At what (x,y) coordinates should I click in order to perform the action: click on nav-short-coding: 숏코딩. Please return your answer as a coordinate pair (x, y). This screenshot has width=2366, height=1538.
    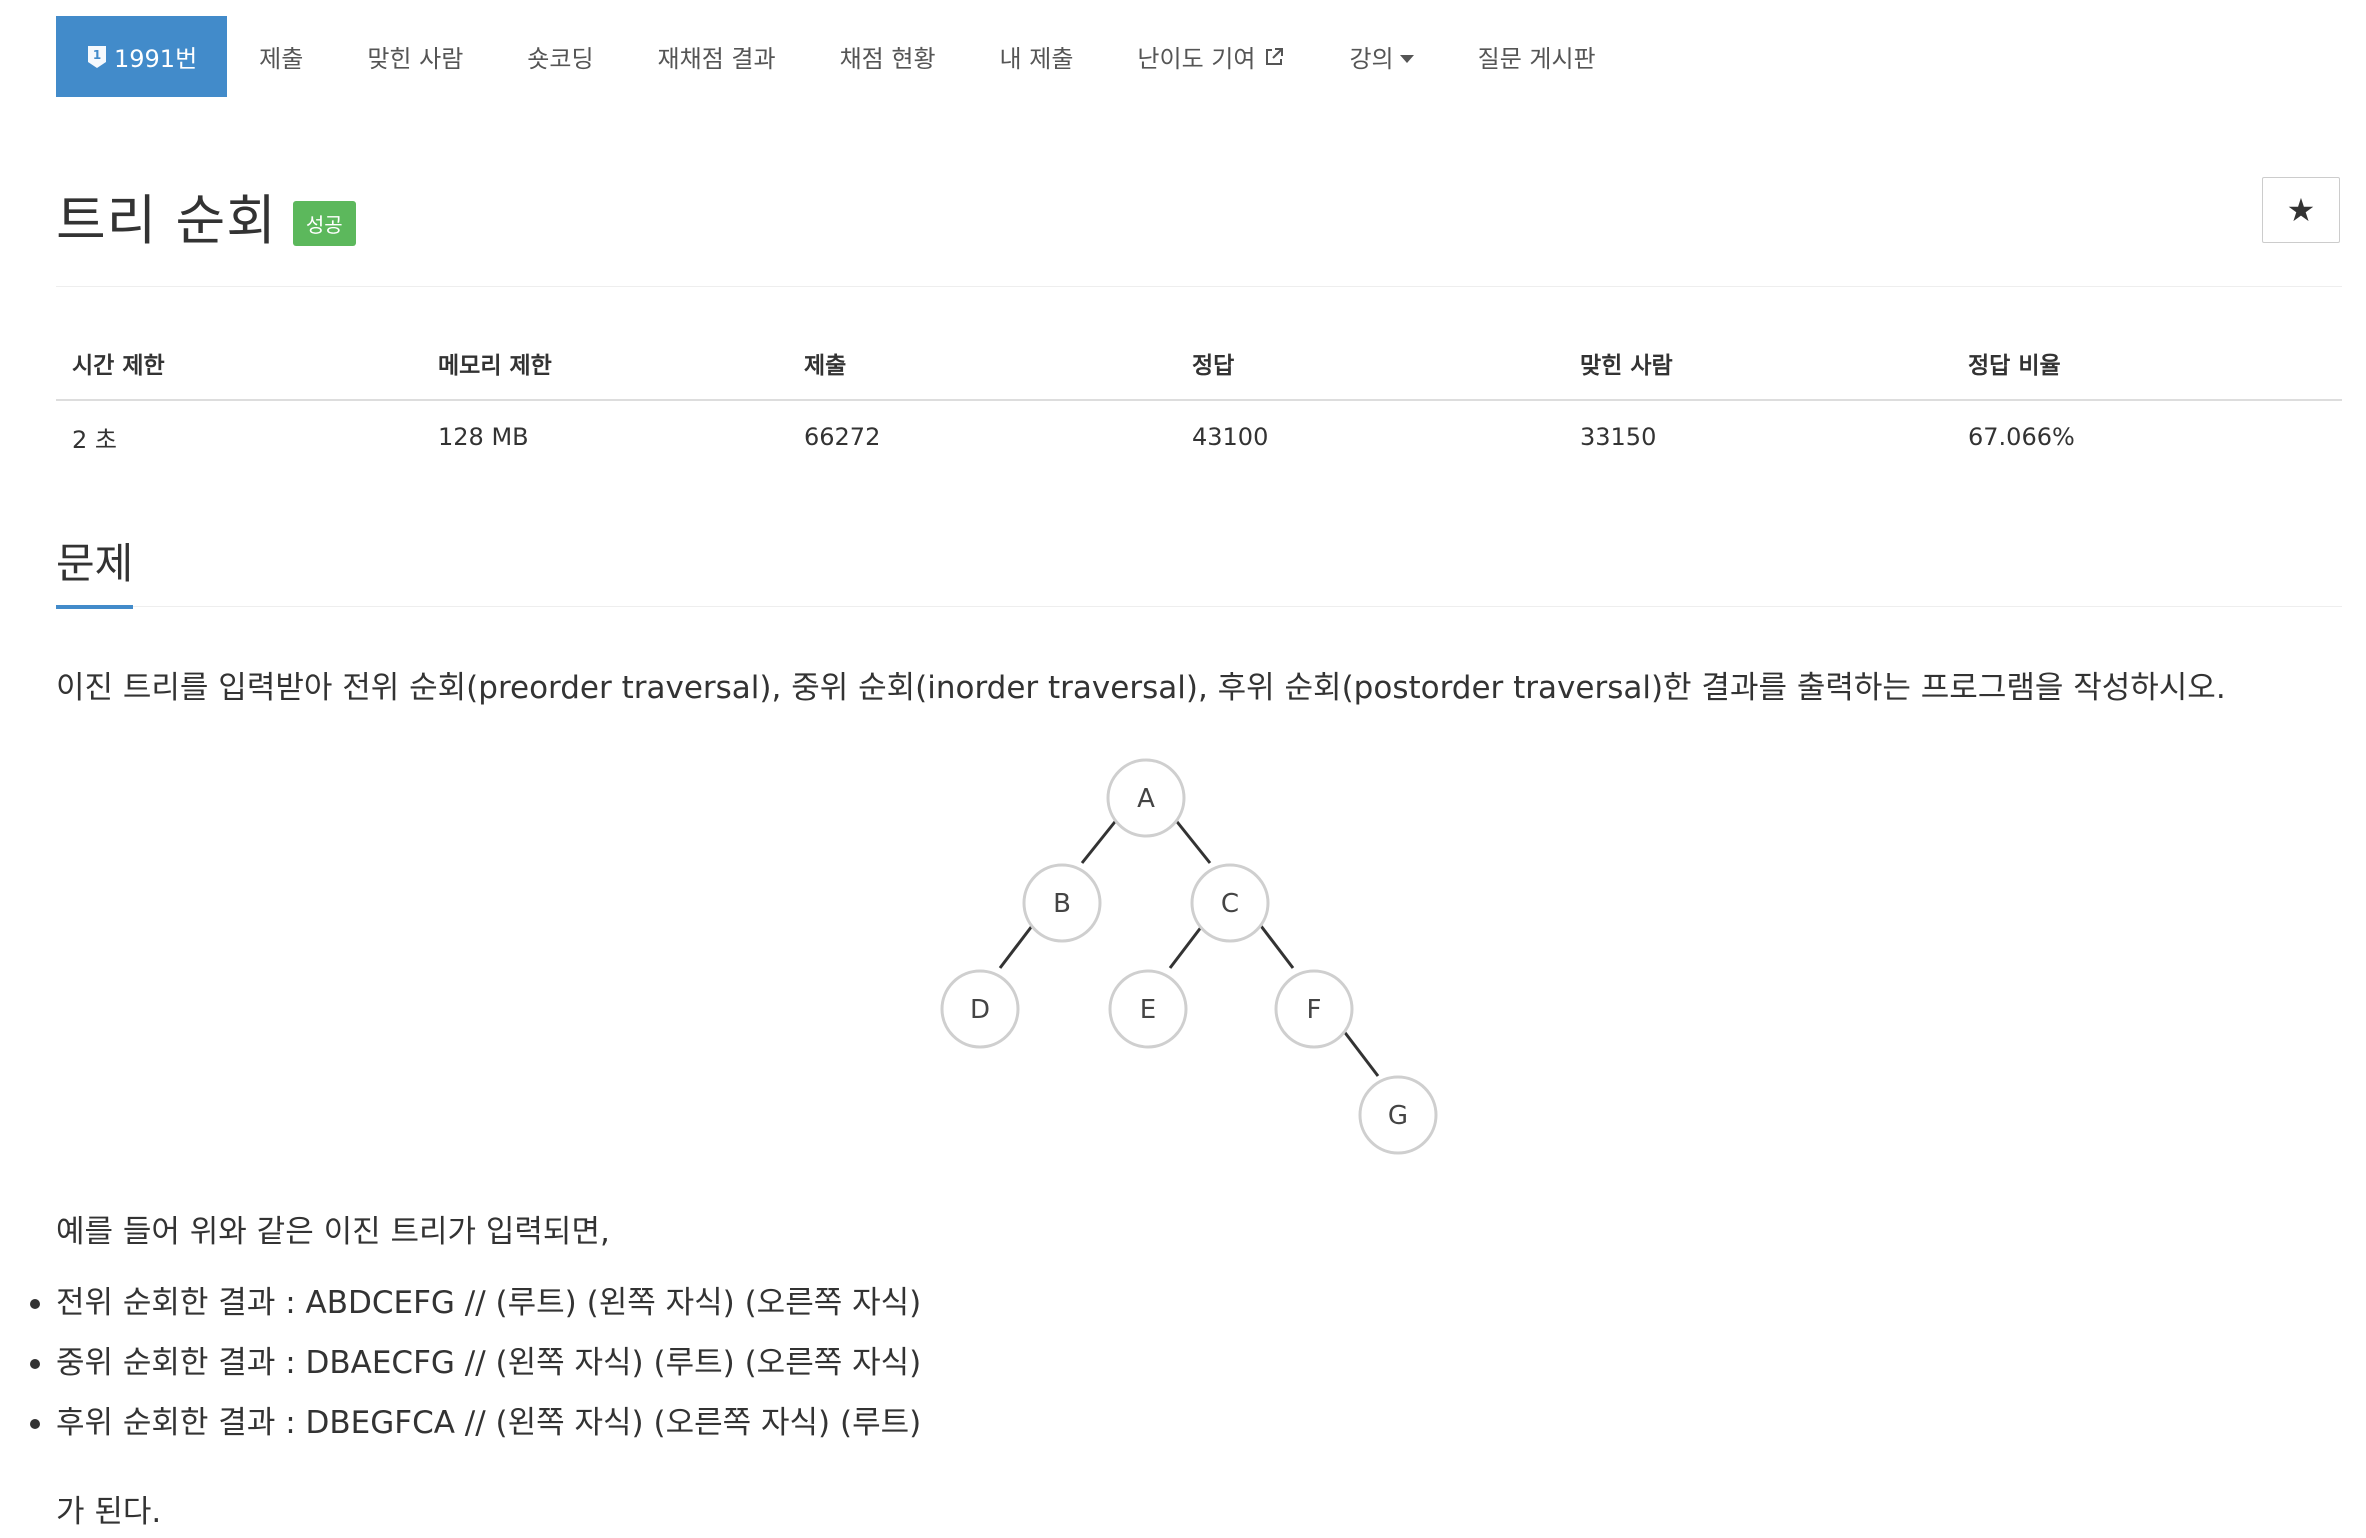
    Looking at the image, I should click on (560, 56).